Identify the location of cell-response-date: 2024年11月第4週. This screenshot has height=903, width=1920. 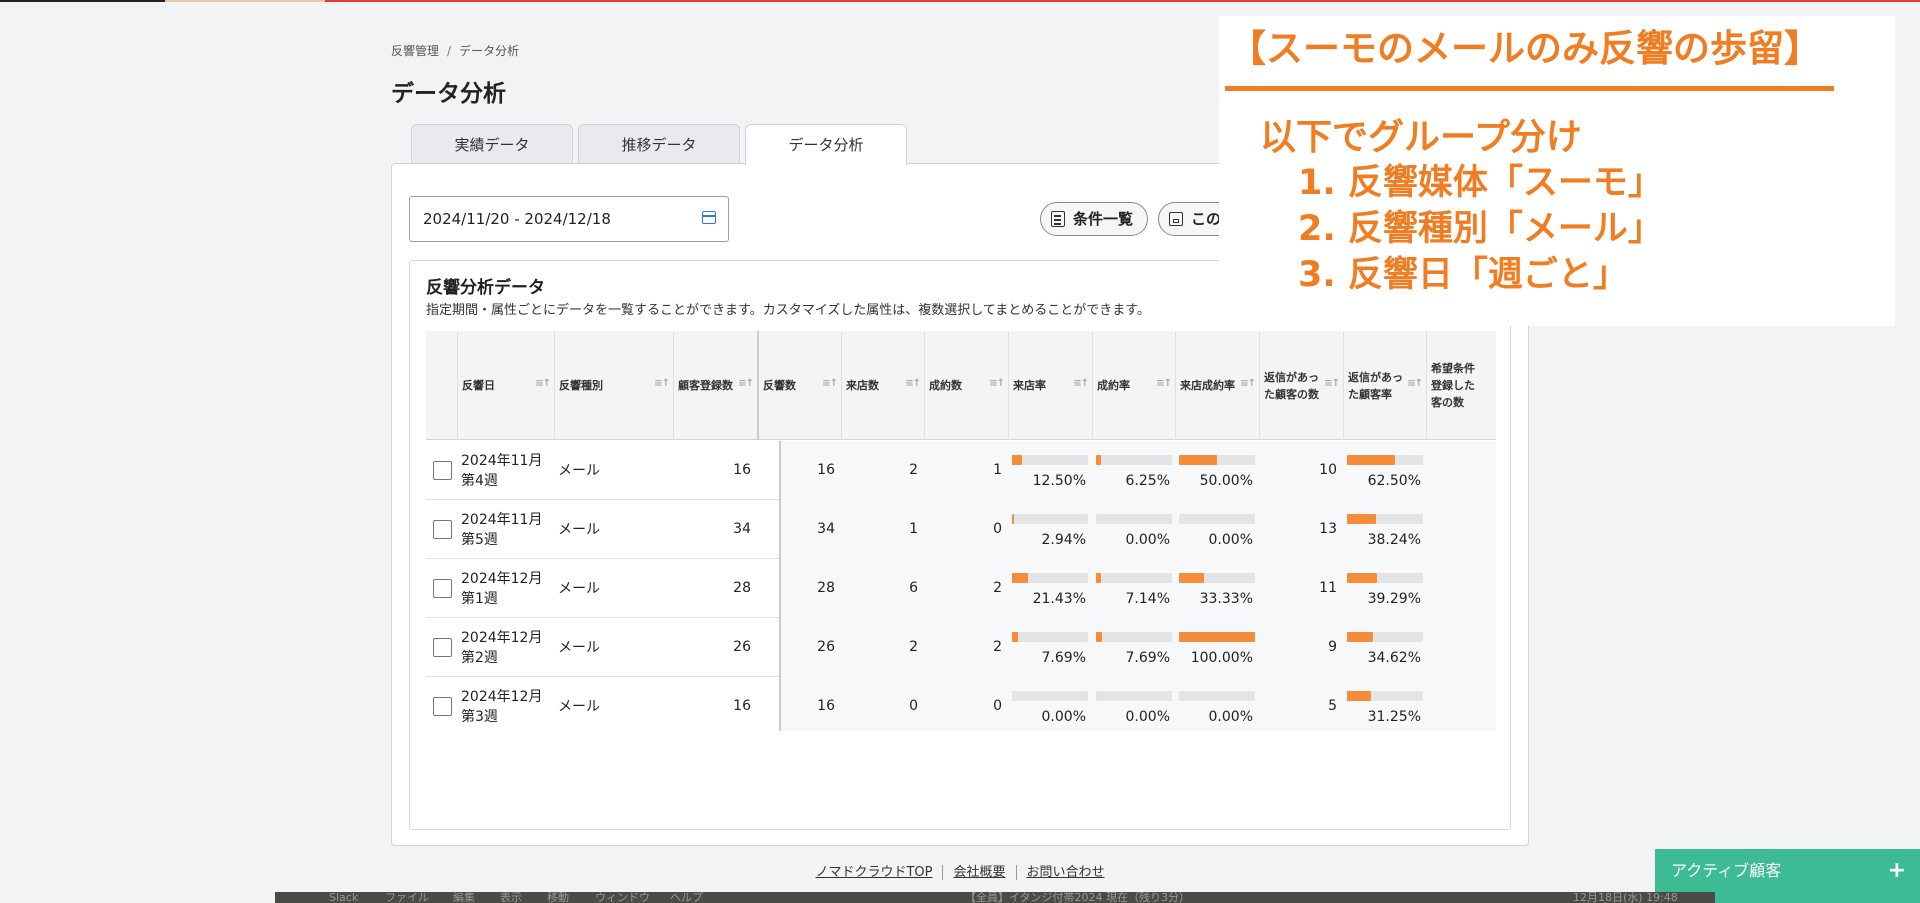
(502, 470).